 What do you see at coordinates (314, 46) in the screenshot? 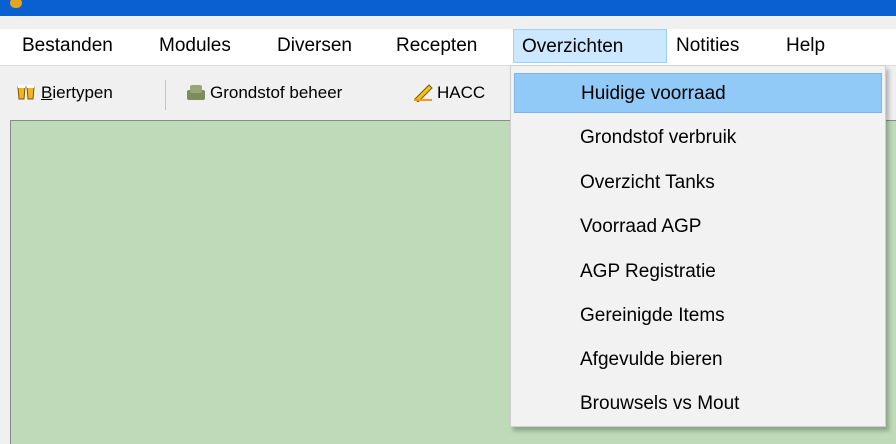
I see `menu-diversen: Diversen` at bounding box center [314, 46].